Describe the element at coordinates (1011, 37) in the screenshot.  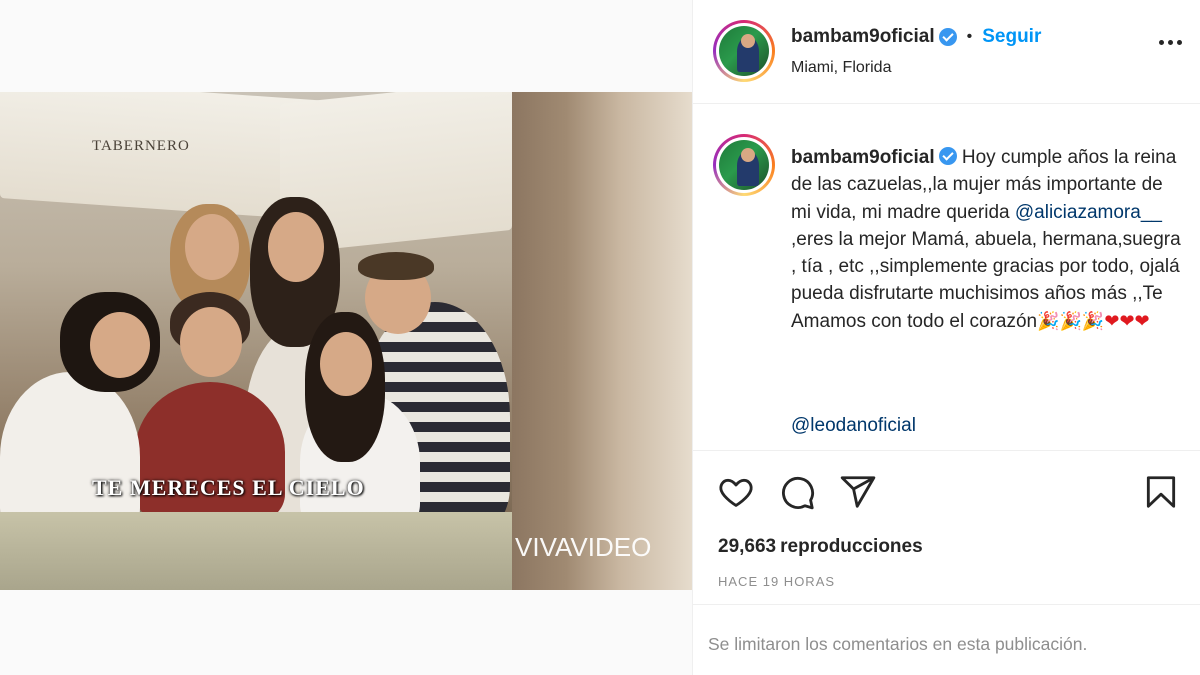
I see `follow-button: Seguir` at that location.